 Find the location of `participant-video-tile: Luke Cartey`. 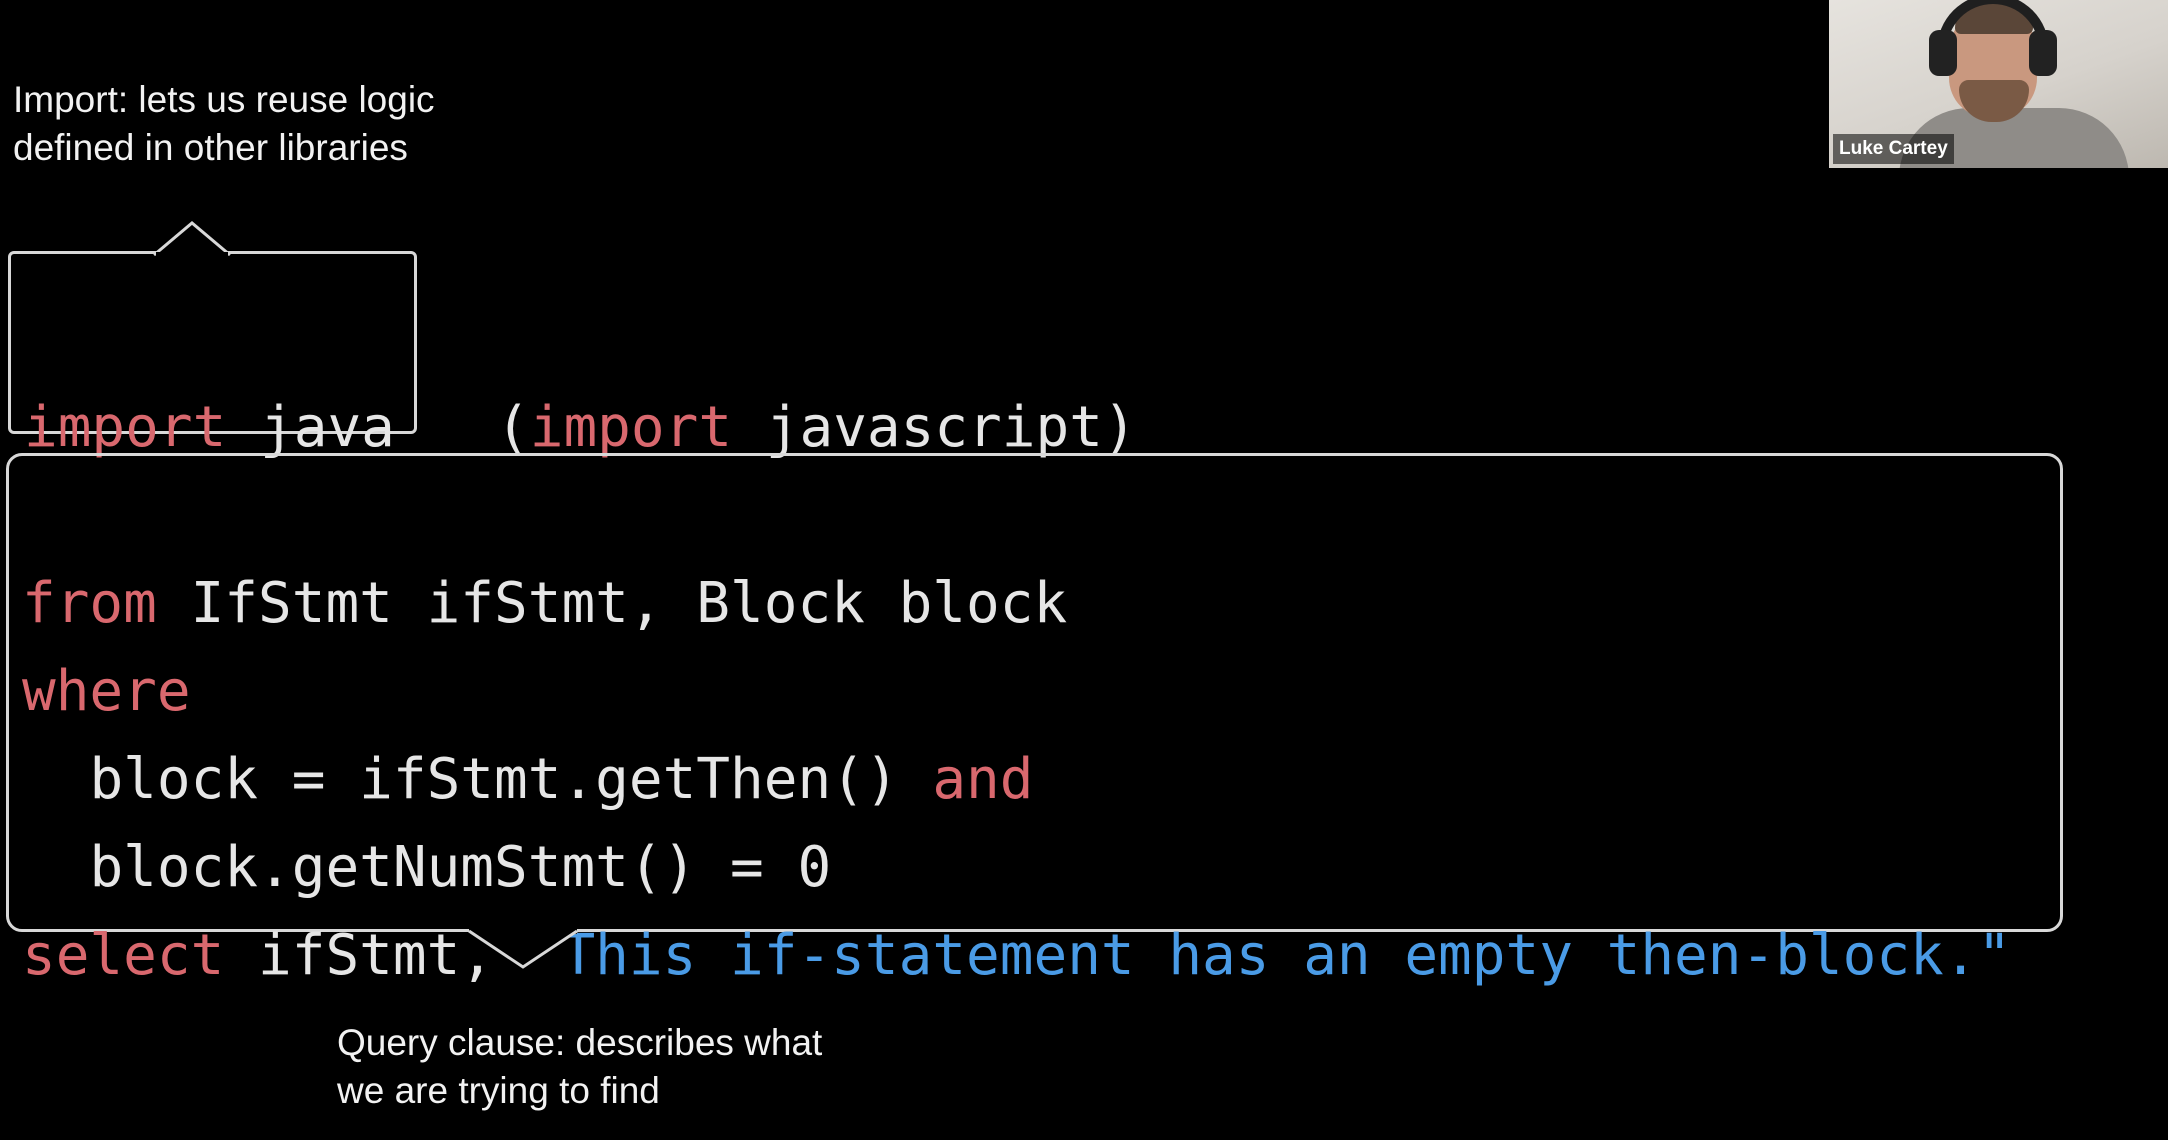

participant-video-tile: Luke Cartey is located at coordinates (1998, 84).